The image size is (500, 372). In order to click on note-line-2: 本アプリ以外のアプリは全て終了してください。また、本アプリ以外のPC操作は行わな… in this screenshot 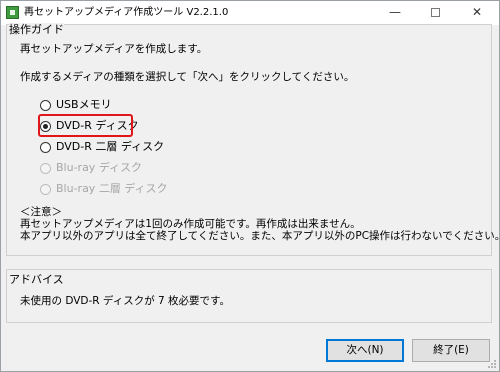, I will do `click(260, 236)`.